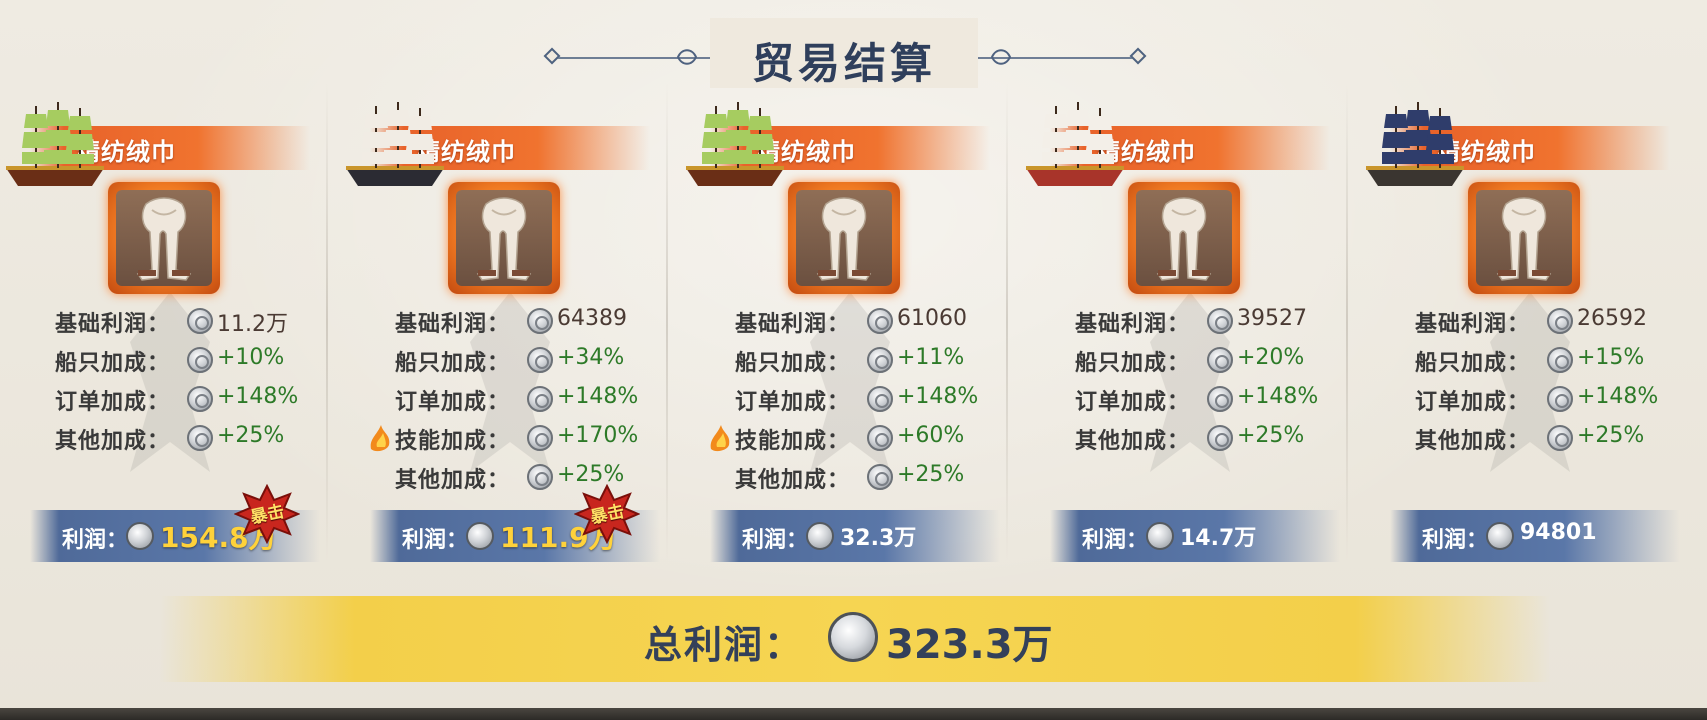 The height and width of the screenshot is (720, 1707). Describe the element at coordinates (932, 318) in the screenshot. I see `bonus-value: 61060` at that location.